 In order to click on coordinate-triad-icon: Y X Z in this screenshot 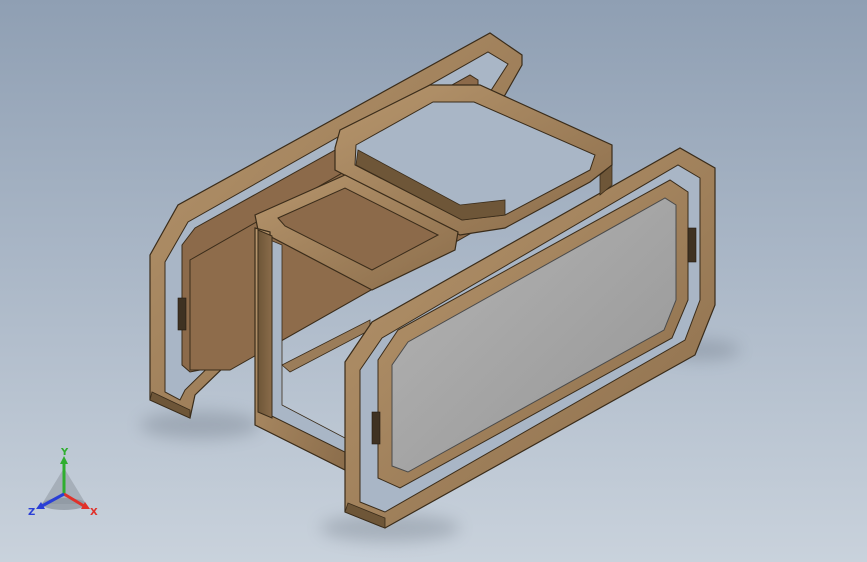, I will do `click(63, 482)`.